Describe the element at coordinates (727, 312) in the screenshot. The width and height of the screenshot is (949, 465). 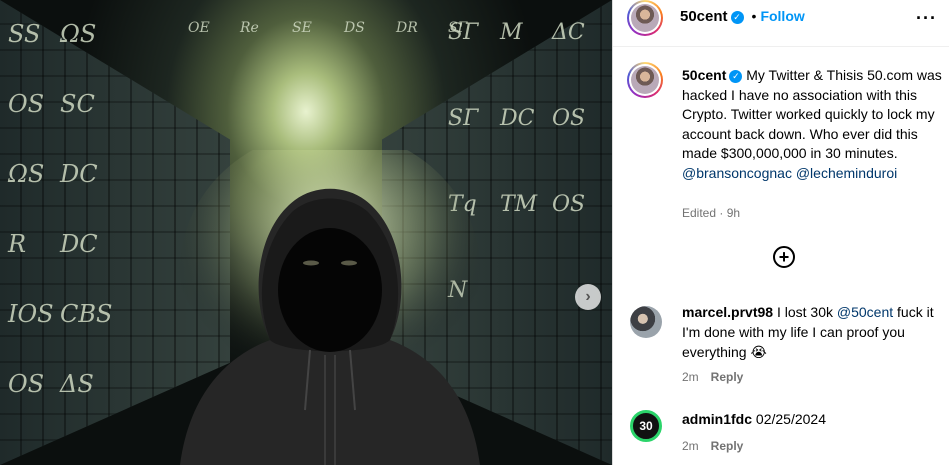
I see `comment-username: marcel.prvt98` at that location.